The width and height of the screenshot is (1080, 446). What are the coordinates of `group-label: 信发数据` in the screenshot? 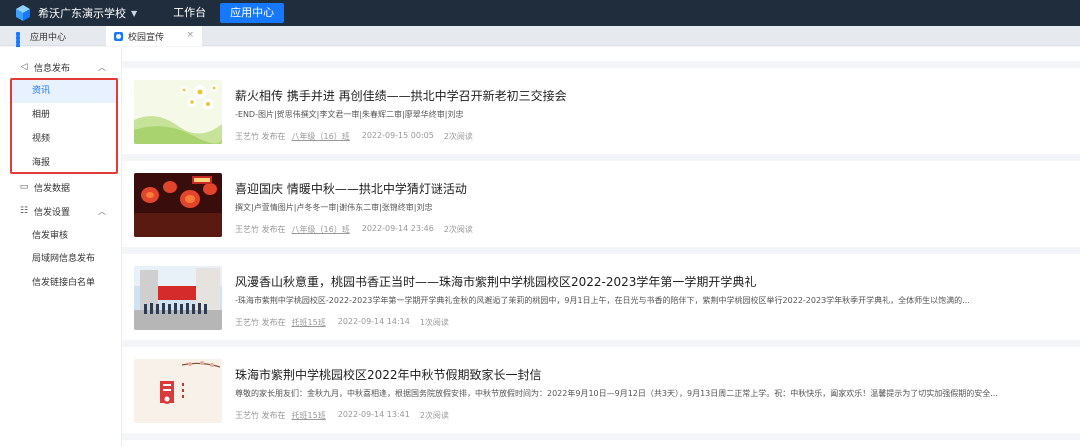 It's located at (52, 188).